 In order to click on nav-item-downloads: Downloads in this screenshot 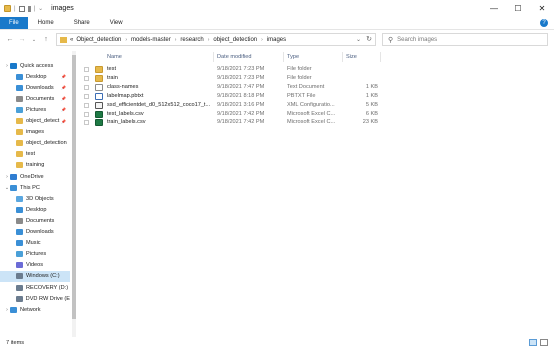, I will do `click(35, 232)`.